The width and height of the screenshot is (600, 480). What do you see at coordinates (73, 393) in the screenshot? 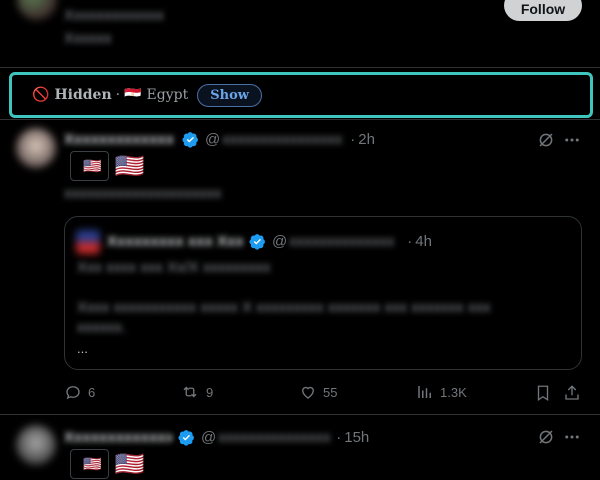
I see `reply-icon` at bounding box center [73, 393].